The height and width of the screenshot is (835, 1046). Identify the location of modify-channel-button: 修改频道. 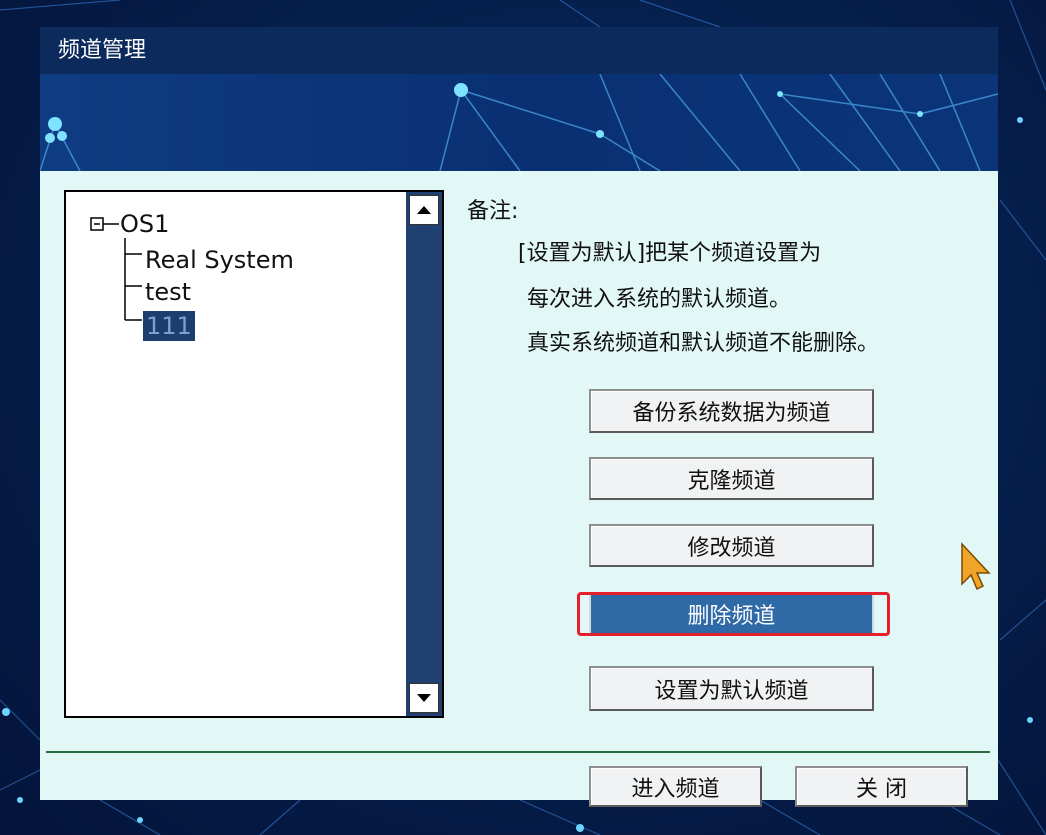
(731, 545).